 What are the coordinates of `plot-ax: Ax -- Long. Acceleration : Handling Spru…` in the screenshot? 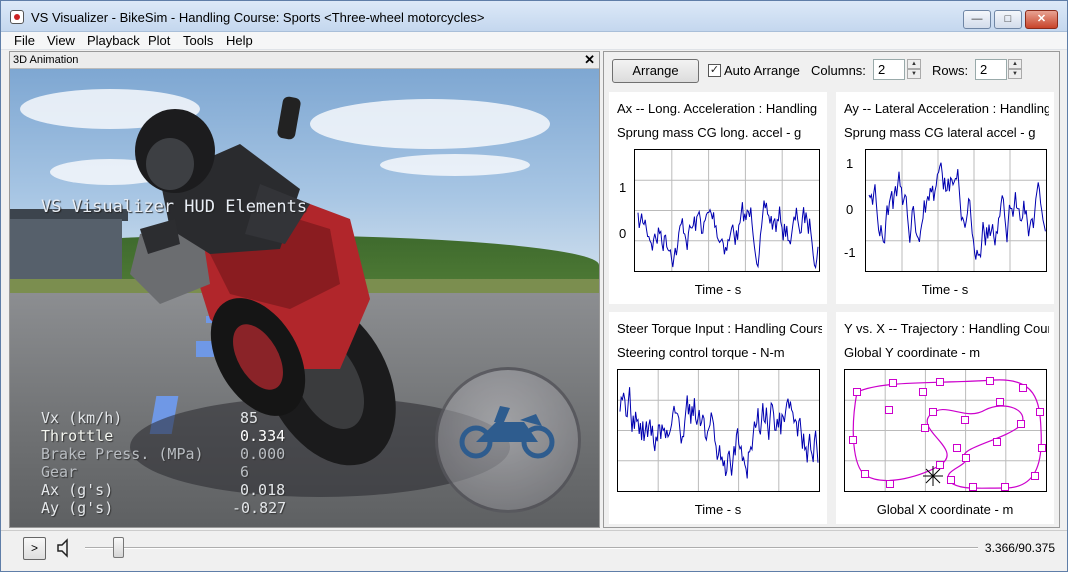 It's located at (718, 198).